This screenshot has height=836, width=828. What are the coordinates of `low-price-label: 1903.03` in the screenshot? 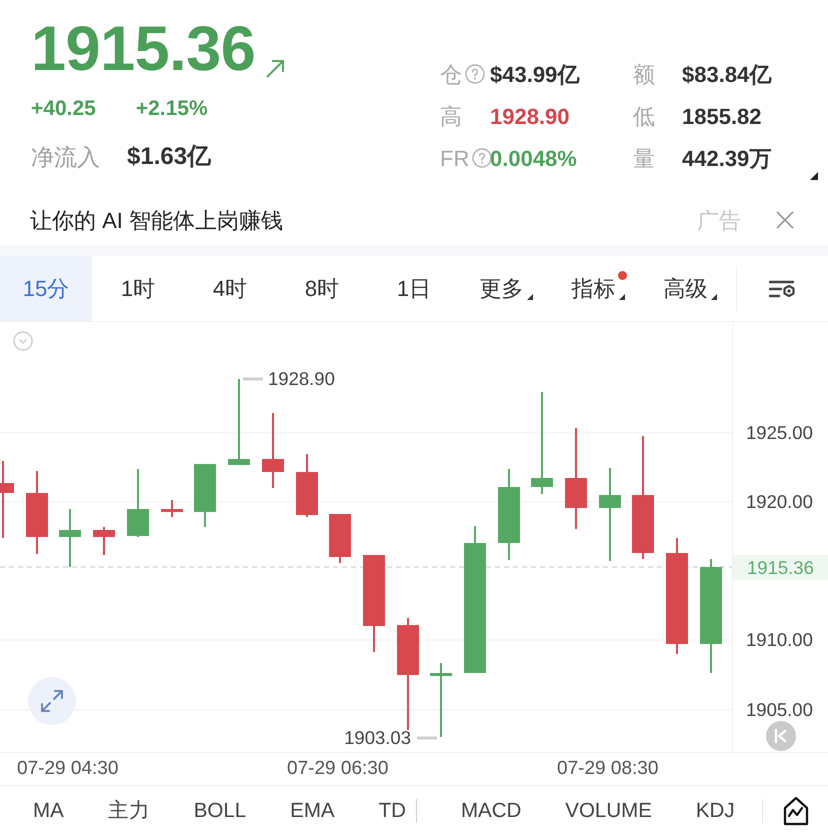 It's located at (377, 738).